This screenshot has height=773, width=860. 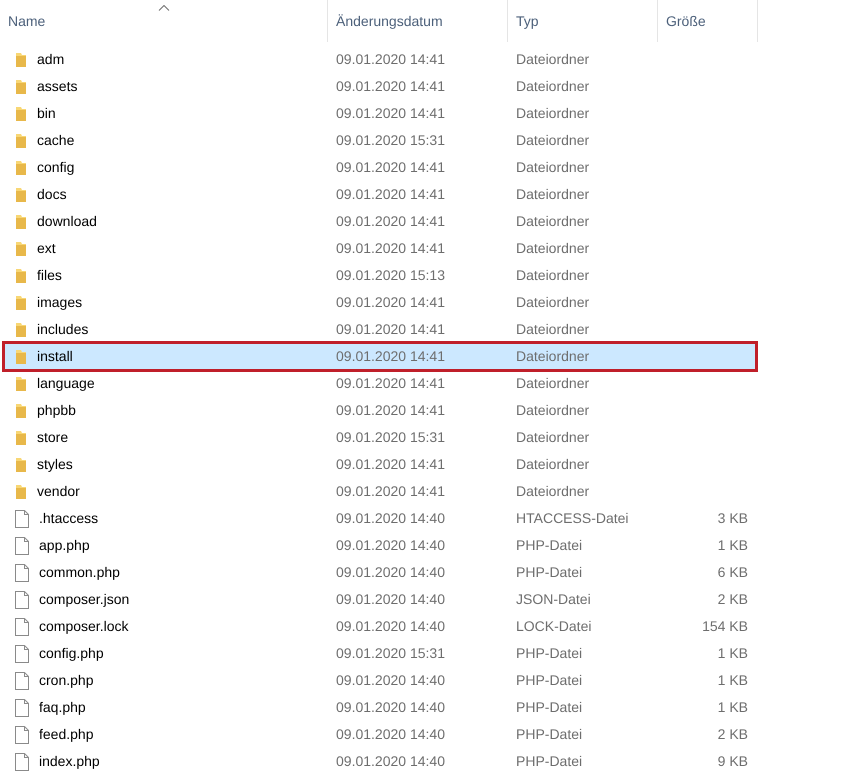 I want to click on file-name: images, so click(x=59, y=302).